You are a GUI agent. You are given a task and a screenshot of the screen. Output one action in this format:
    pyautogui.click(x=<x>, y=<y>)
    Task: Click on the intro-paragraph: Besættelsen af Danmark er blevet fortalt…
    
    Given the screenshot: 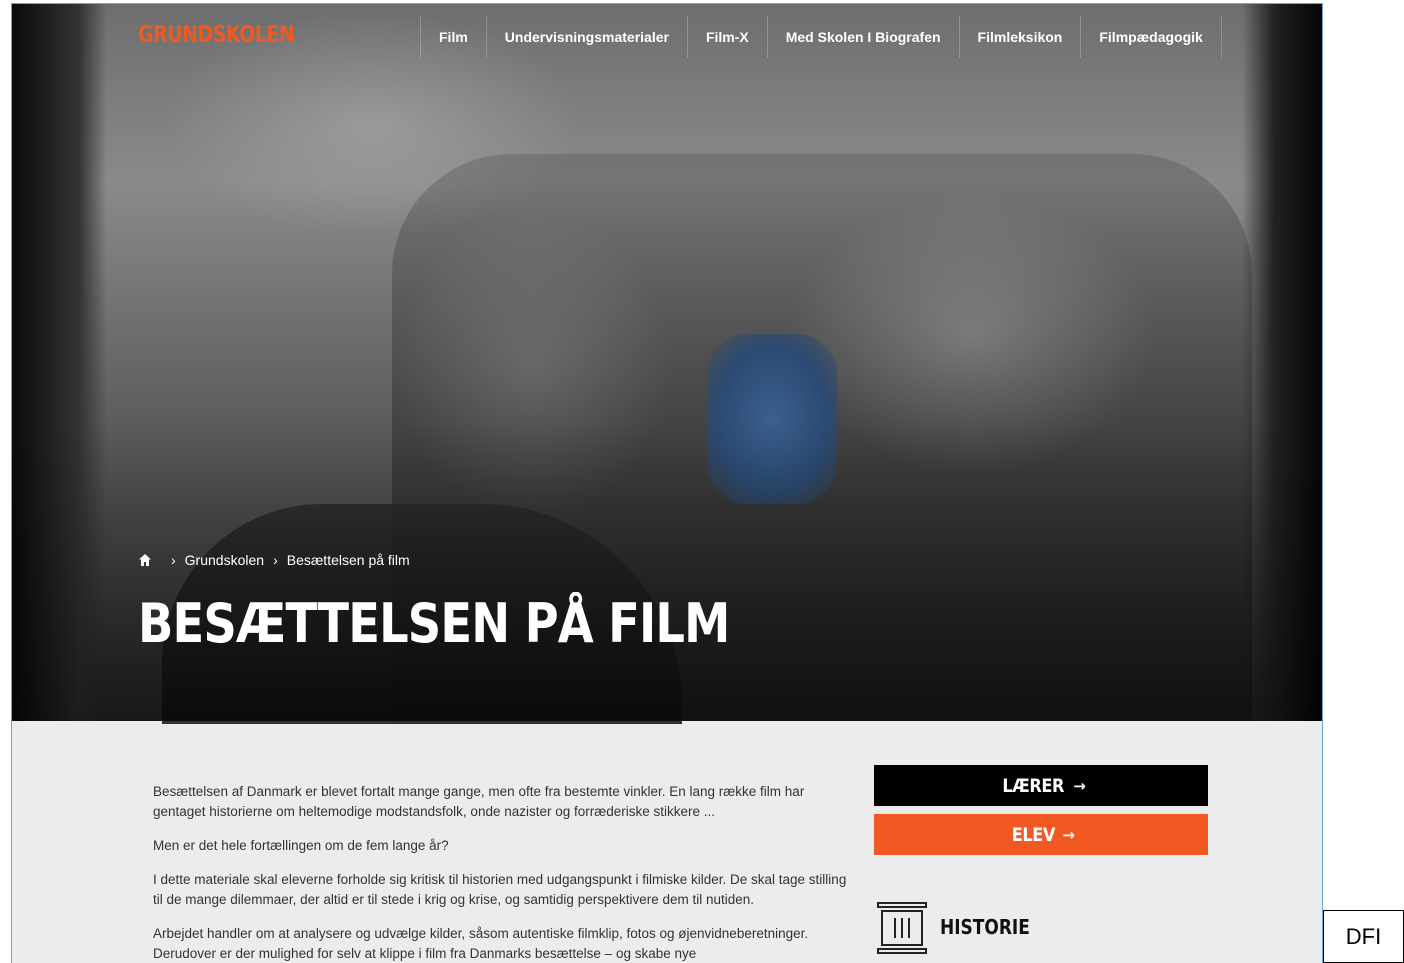 What is the action you would take?
    pyautogui.click(x=479, y=801)
    